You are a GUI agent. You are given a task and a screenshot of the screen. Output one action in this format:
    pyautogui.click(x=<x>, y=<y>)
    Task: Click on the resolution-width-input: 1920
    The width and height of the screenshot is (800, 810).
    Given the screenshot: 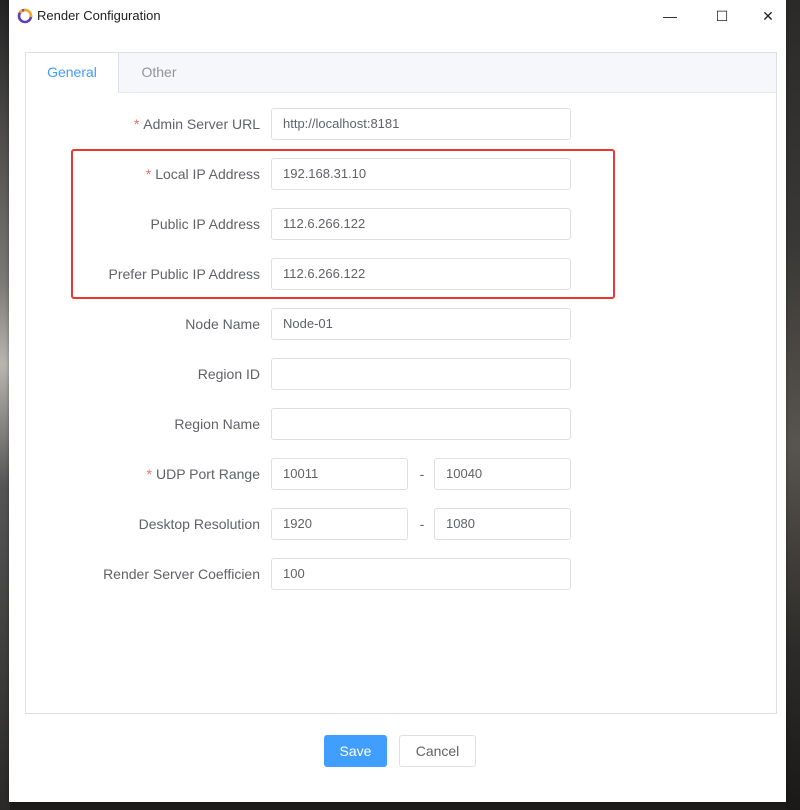 What is the action you would take?
    pyautogui.click(x=339, y=524)
    